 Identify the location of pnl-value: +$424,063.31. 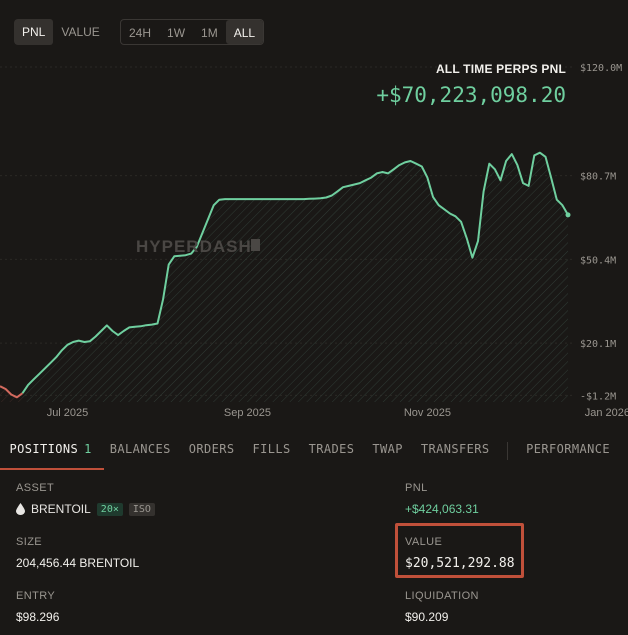
(442, 509).